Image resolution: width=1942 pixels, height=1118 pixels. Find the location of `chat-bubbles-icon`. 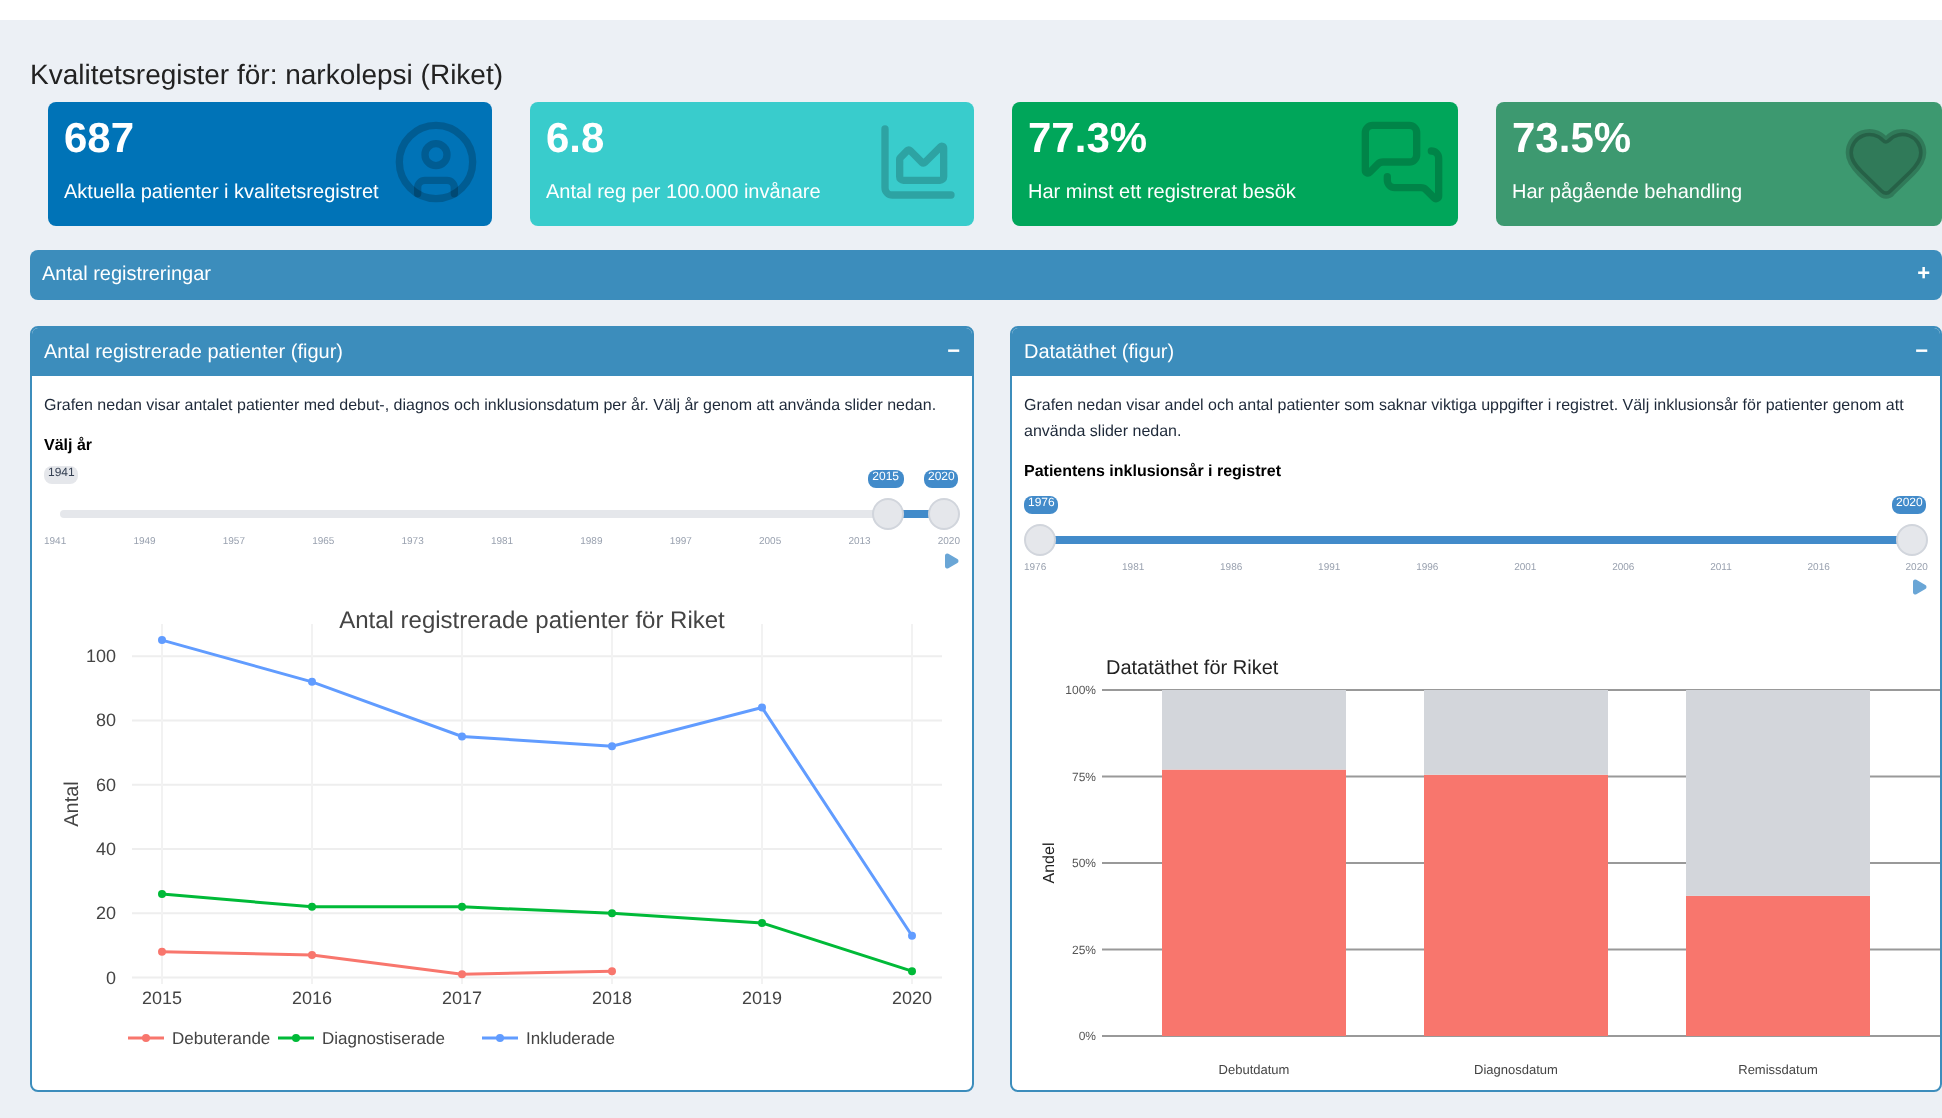

chat-bubbles-icon is located at coordinates (1402, 162).